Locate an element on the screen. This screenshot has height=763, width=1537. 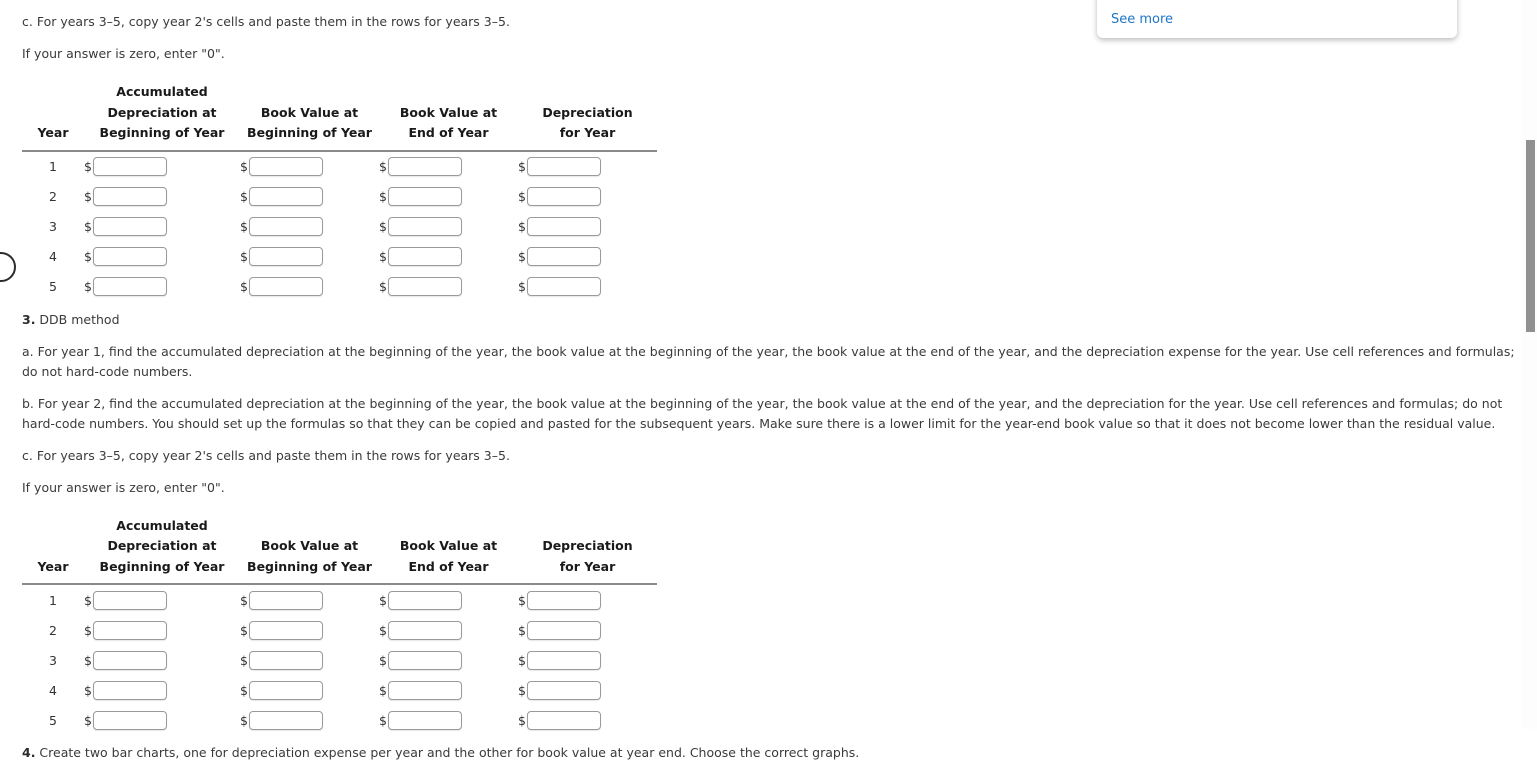
heading-ddb-method: 3. DDB method is located at coordinates (760, 320).